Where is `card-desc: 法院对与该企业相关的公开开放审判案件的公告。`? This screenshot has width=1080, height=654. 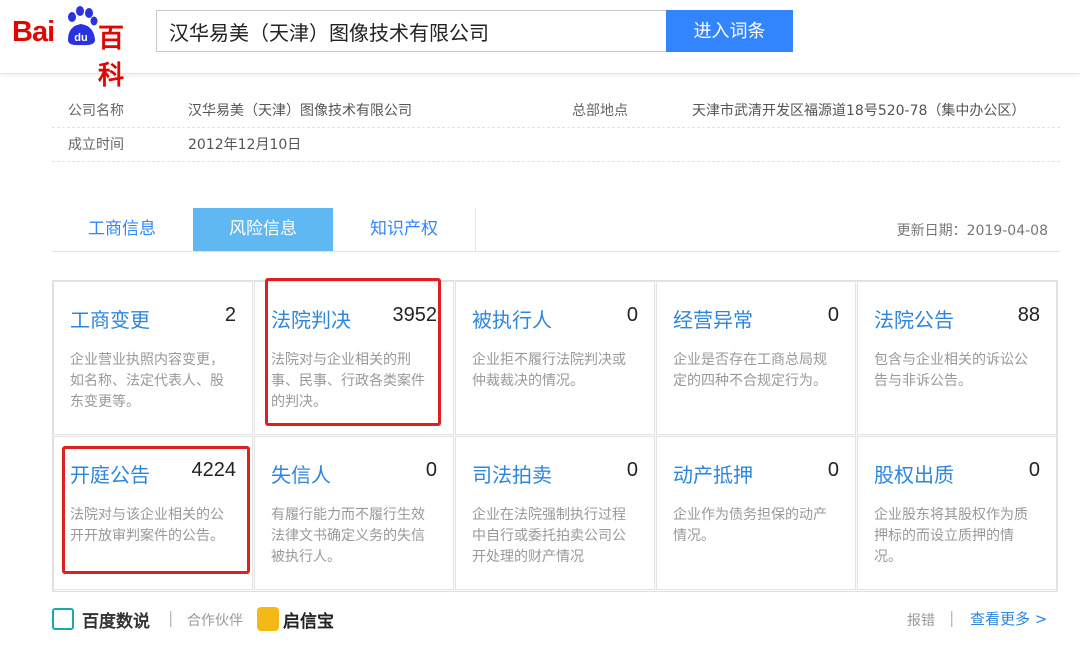
card-desc: 法院对与该企业相关的公开开放审判案件的公告。 is located at coordinates (147, 525).